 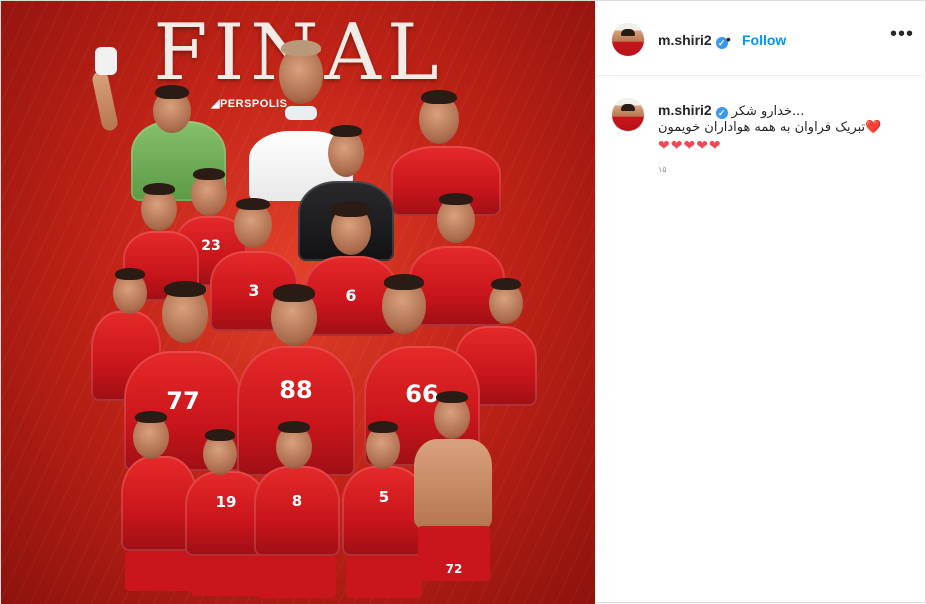 I want to click on header-avatar, so click(x=628, y=40).